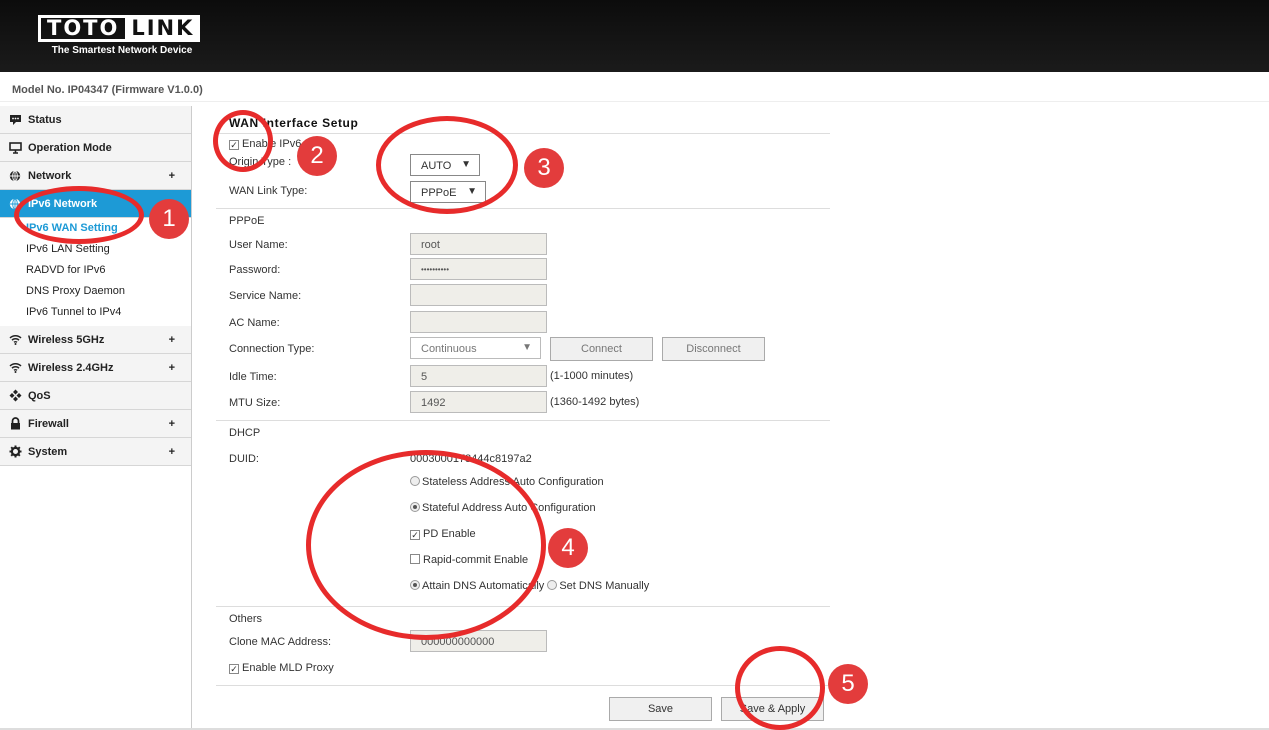  I want to click on ac-name-label: AC Name:, so click(254, 323).